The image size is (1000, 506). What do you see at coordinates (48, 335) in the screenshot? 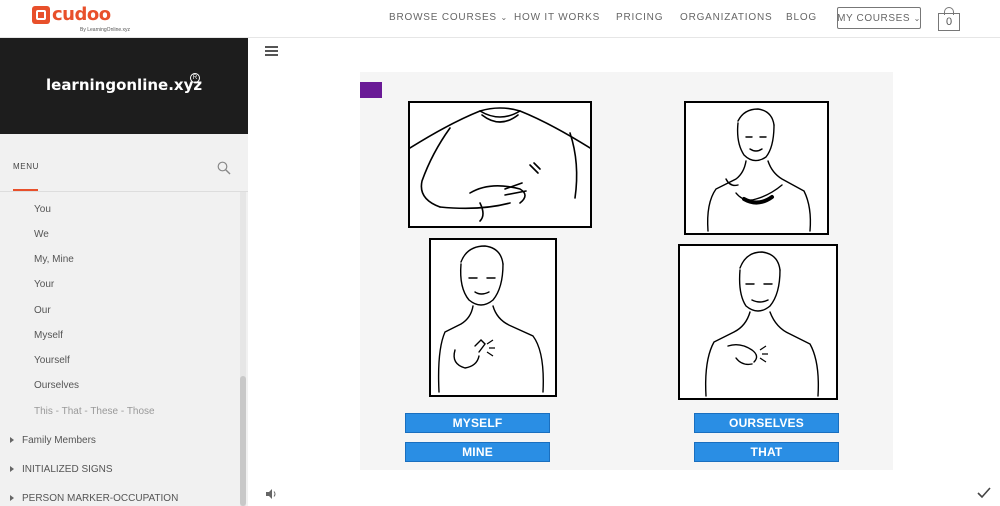
I see `lesson-myself: Myself` at bounding box center [48, 335].